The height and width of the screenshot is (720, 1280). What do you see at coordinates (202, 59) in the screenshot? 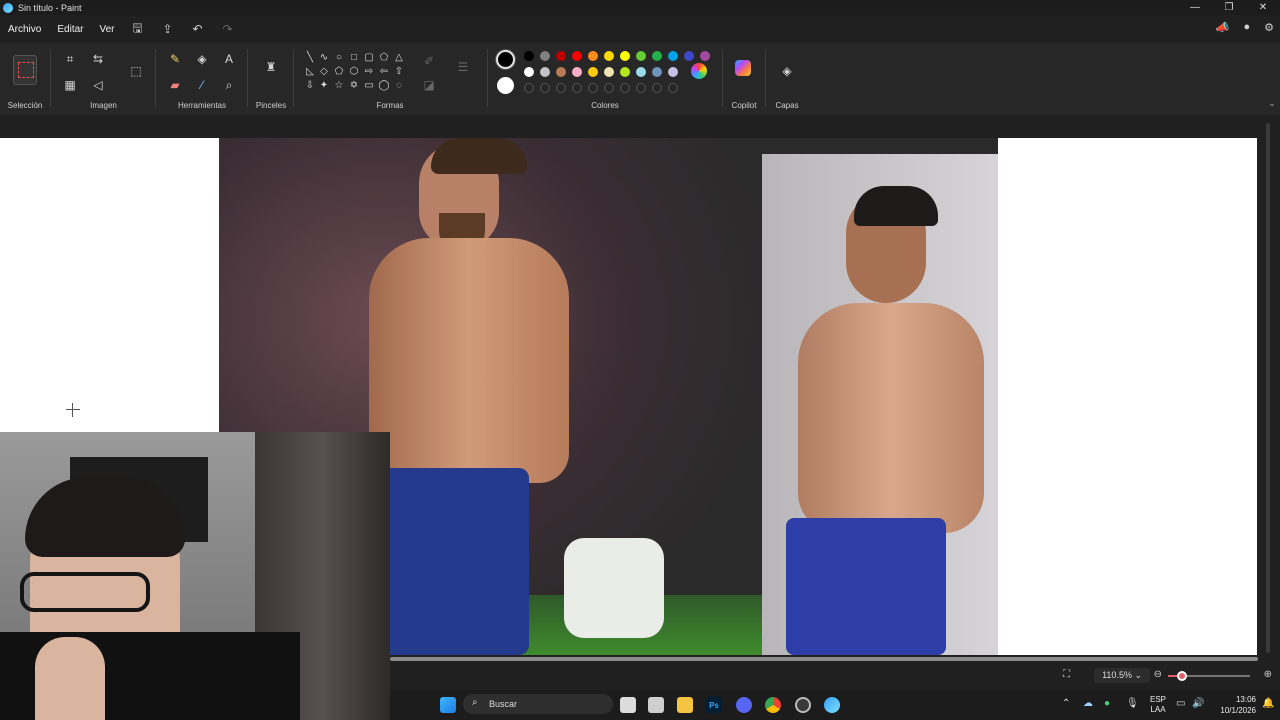
I see `fill-bucket-icon: ◈` at bounding box center [202, 59].